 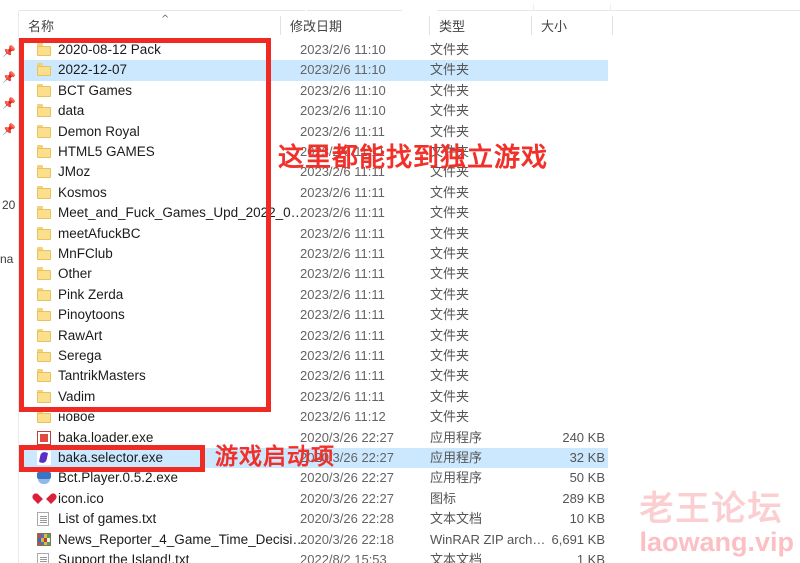 What do you see at coordinates (9, 205) in the screenshot?
I see `nav-item-label-fragment: 20` at bounding box center [9, 205].